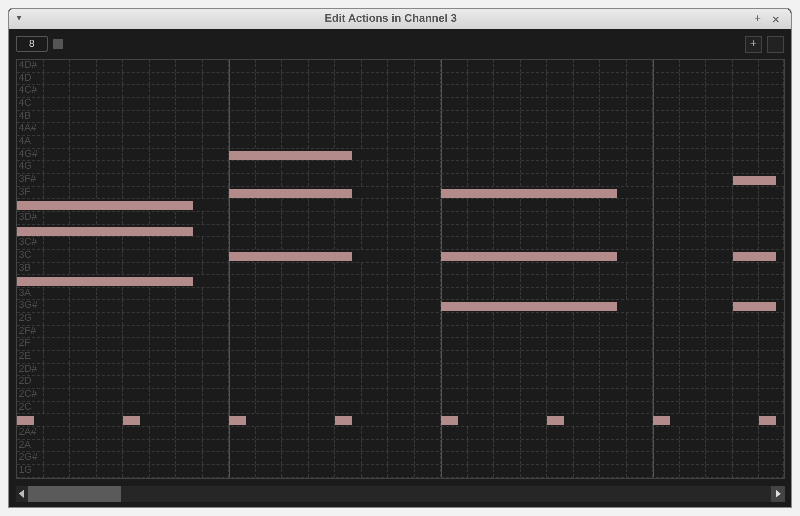 The height and width of the screenshot is (516, 800). What do you see at coordinates (391, 19) in the screenshot?
I see `window-title: Edit Actions in Channel 3` at bounding box center [391, 19].